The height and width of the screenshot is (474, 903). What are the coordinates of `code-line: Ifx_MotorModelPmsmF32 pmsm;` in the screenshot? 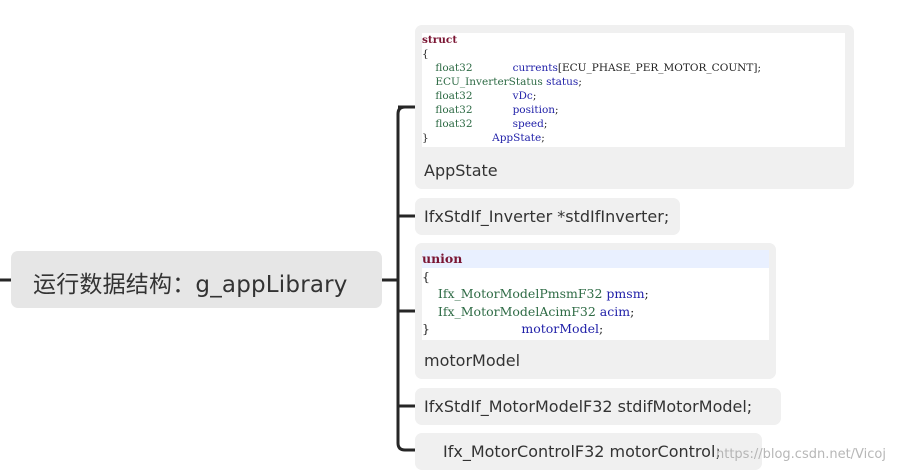 It's located at (595, 294).